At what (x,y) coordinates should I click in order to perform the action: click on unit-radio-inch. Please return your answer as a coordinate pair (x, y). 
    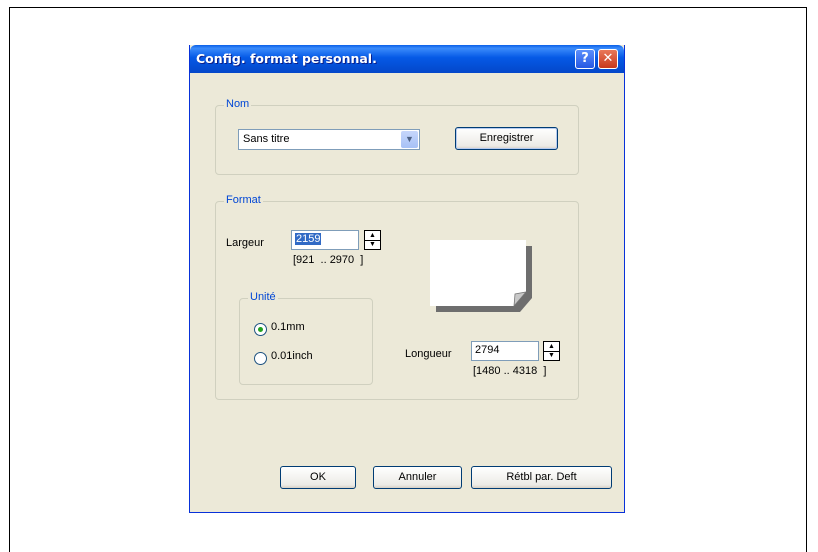
    Looking at the image, I should click on (260, 358).